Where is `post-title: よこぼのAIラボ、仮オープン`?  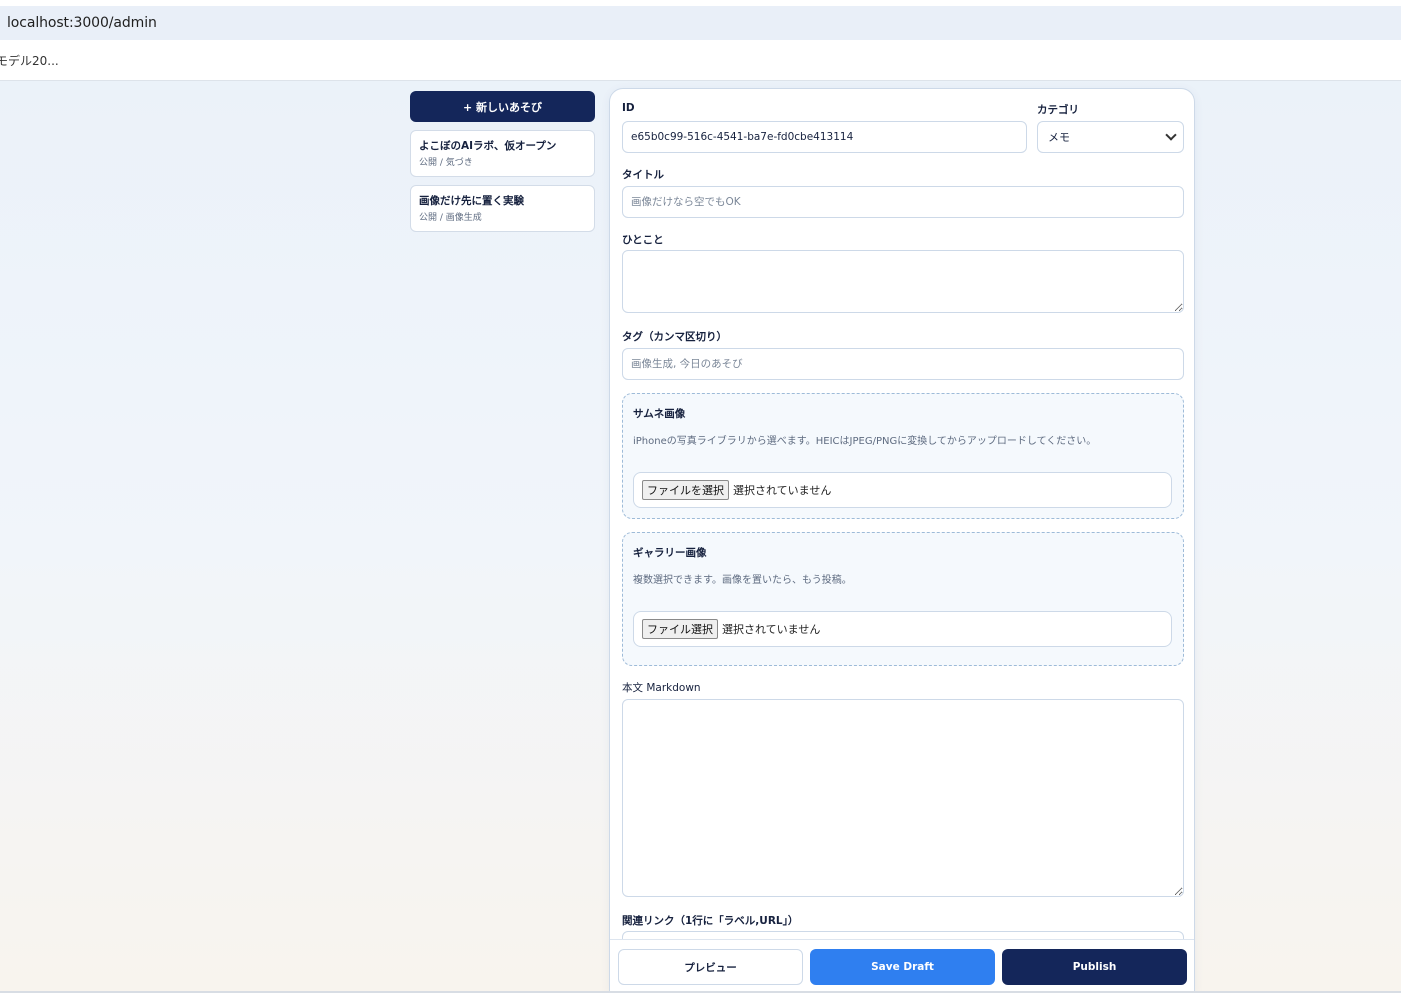
post-title: よこぼのAIラボ、仮オープン is located at coordinates (488, 146).